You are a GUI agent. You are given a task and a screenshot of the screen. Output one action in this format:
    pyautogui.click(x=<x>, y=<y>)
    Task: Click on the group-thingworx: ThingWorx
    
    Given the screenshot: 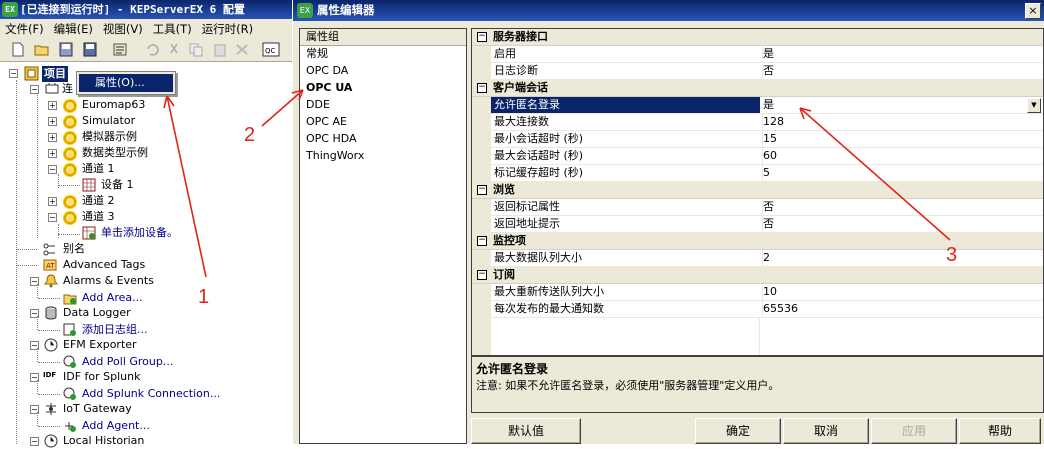 What is the action you would take?
    pyautogui.click(x=335, y=156)
    